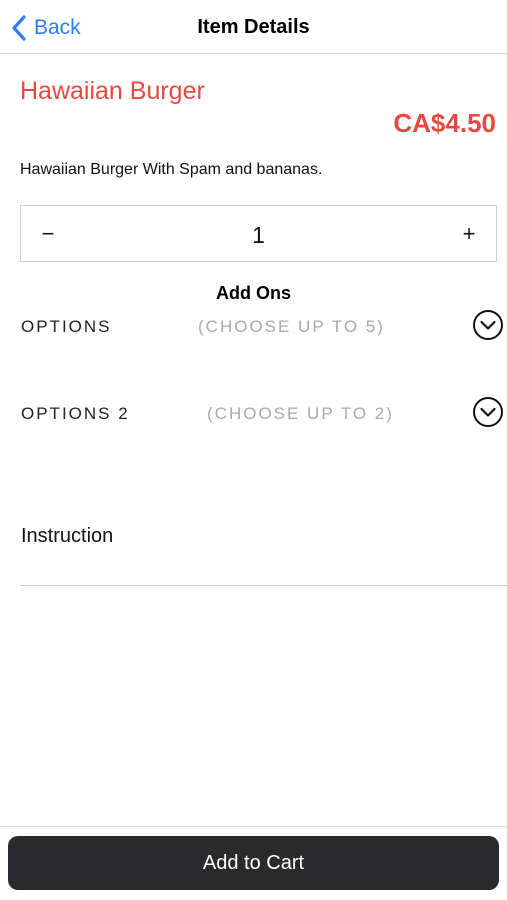 The width and height of the screenshot is (507, 900). What do you see at coordinates (253, 863) in the screenshot?
I see `add-to-cart-button: Add to Cart` at bounding box center [253, 863].